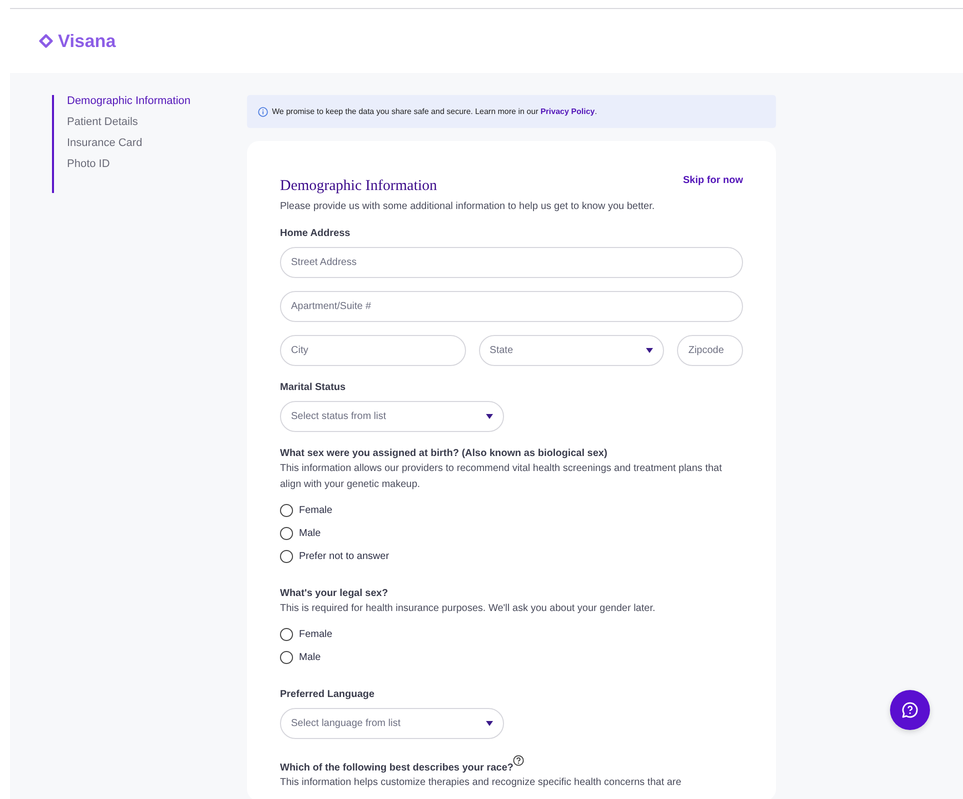  What do you see at coordinates (147, 164) in the screenshot?
I see `sidebar-item: Photo ID` at bounding box center [147, 164].